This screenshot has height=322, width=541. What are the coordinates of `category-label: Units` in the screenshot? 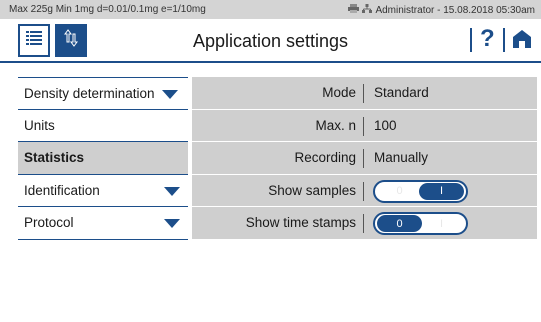 It's located at (39, 125).